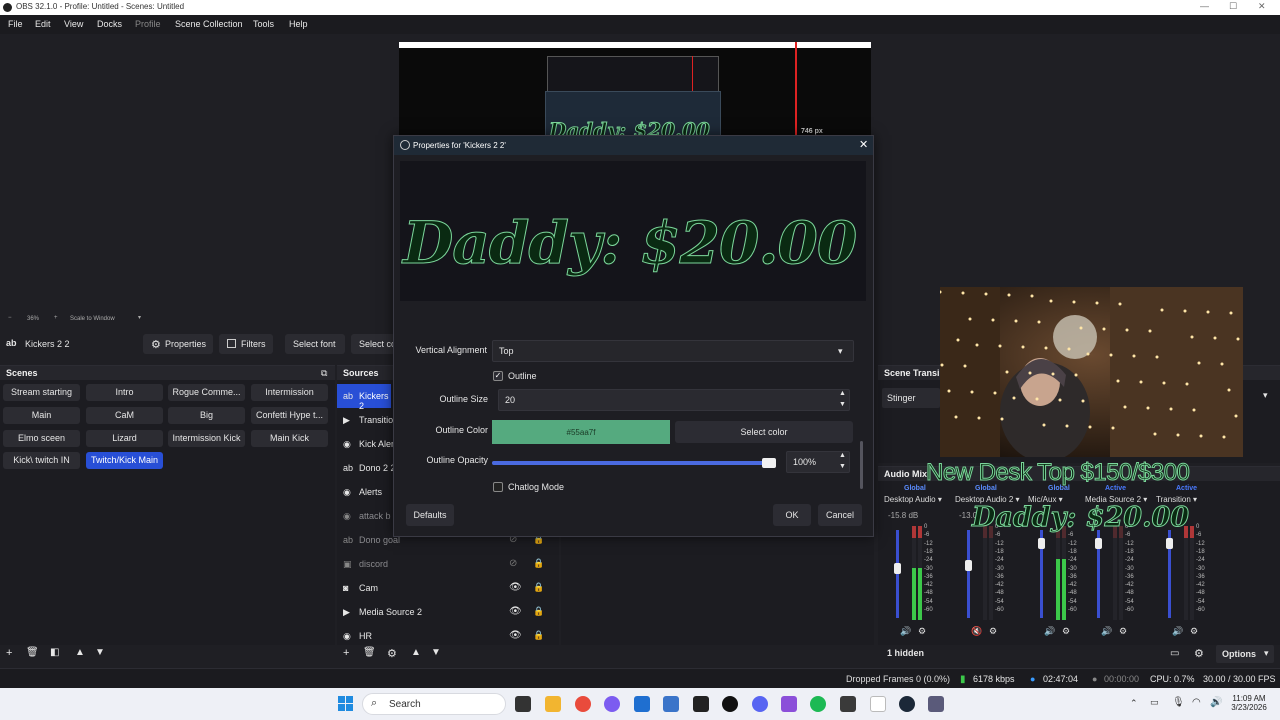 The image size is (1280, 720). I want to click on language-icon: ▭, so click(1154, 702).